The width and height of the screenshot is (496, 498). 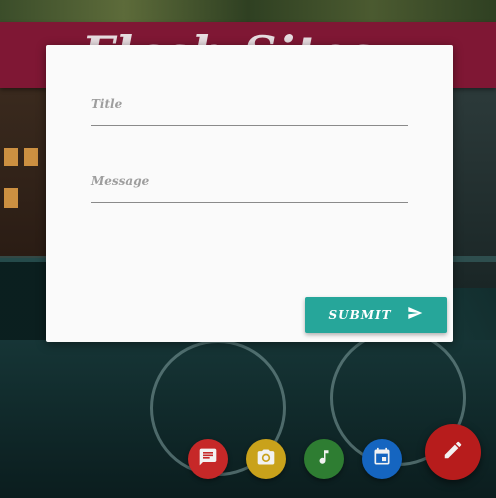 What do you see at coordinates (249, 202) in the screenshot?
I see `message-field-underline` at bounding box center [249, 202].